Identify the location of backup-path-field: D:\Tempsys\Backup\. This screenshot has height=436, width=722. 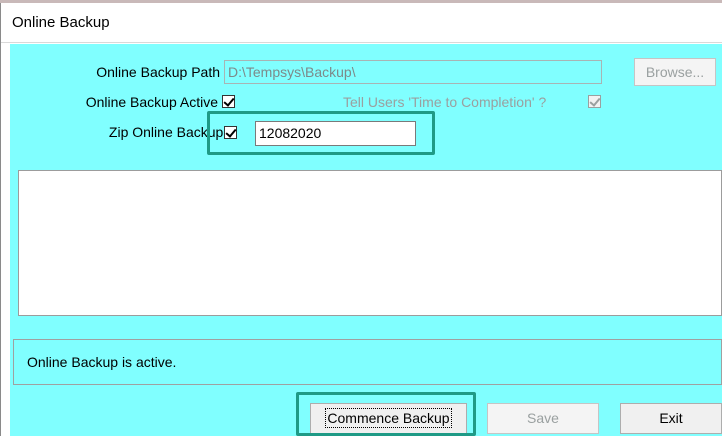
(413, 72).